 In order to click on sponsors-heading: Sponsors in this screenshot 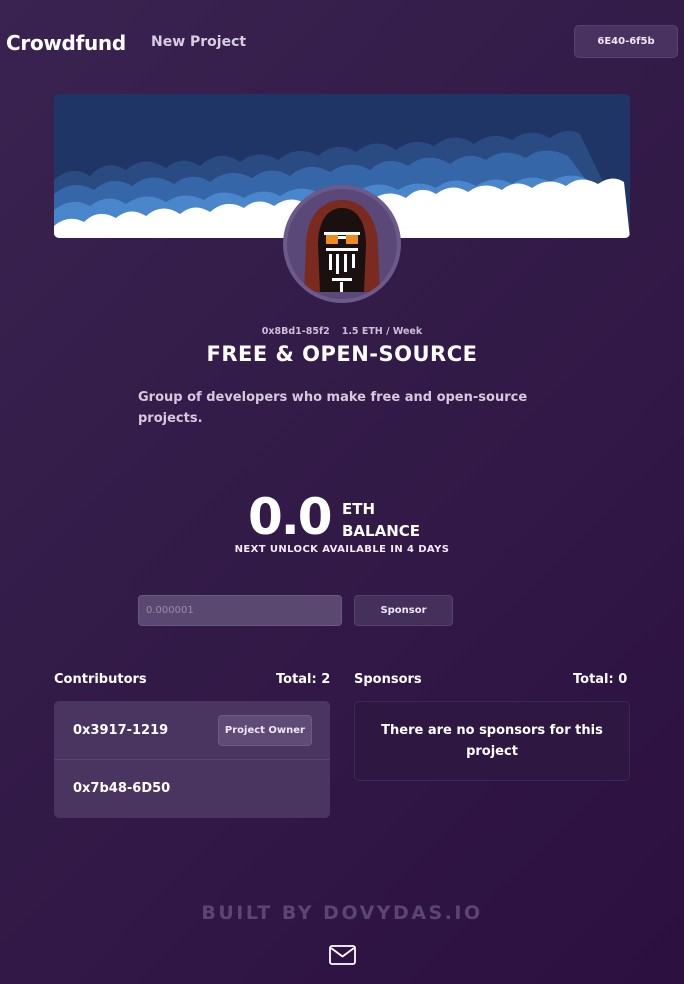, I will do `click(388, 679)`.